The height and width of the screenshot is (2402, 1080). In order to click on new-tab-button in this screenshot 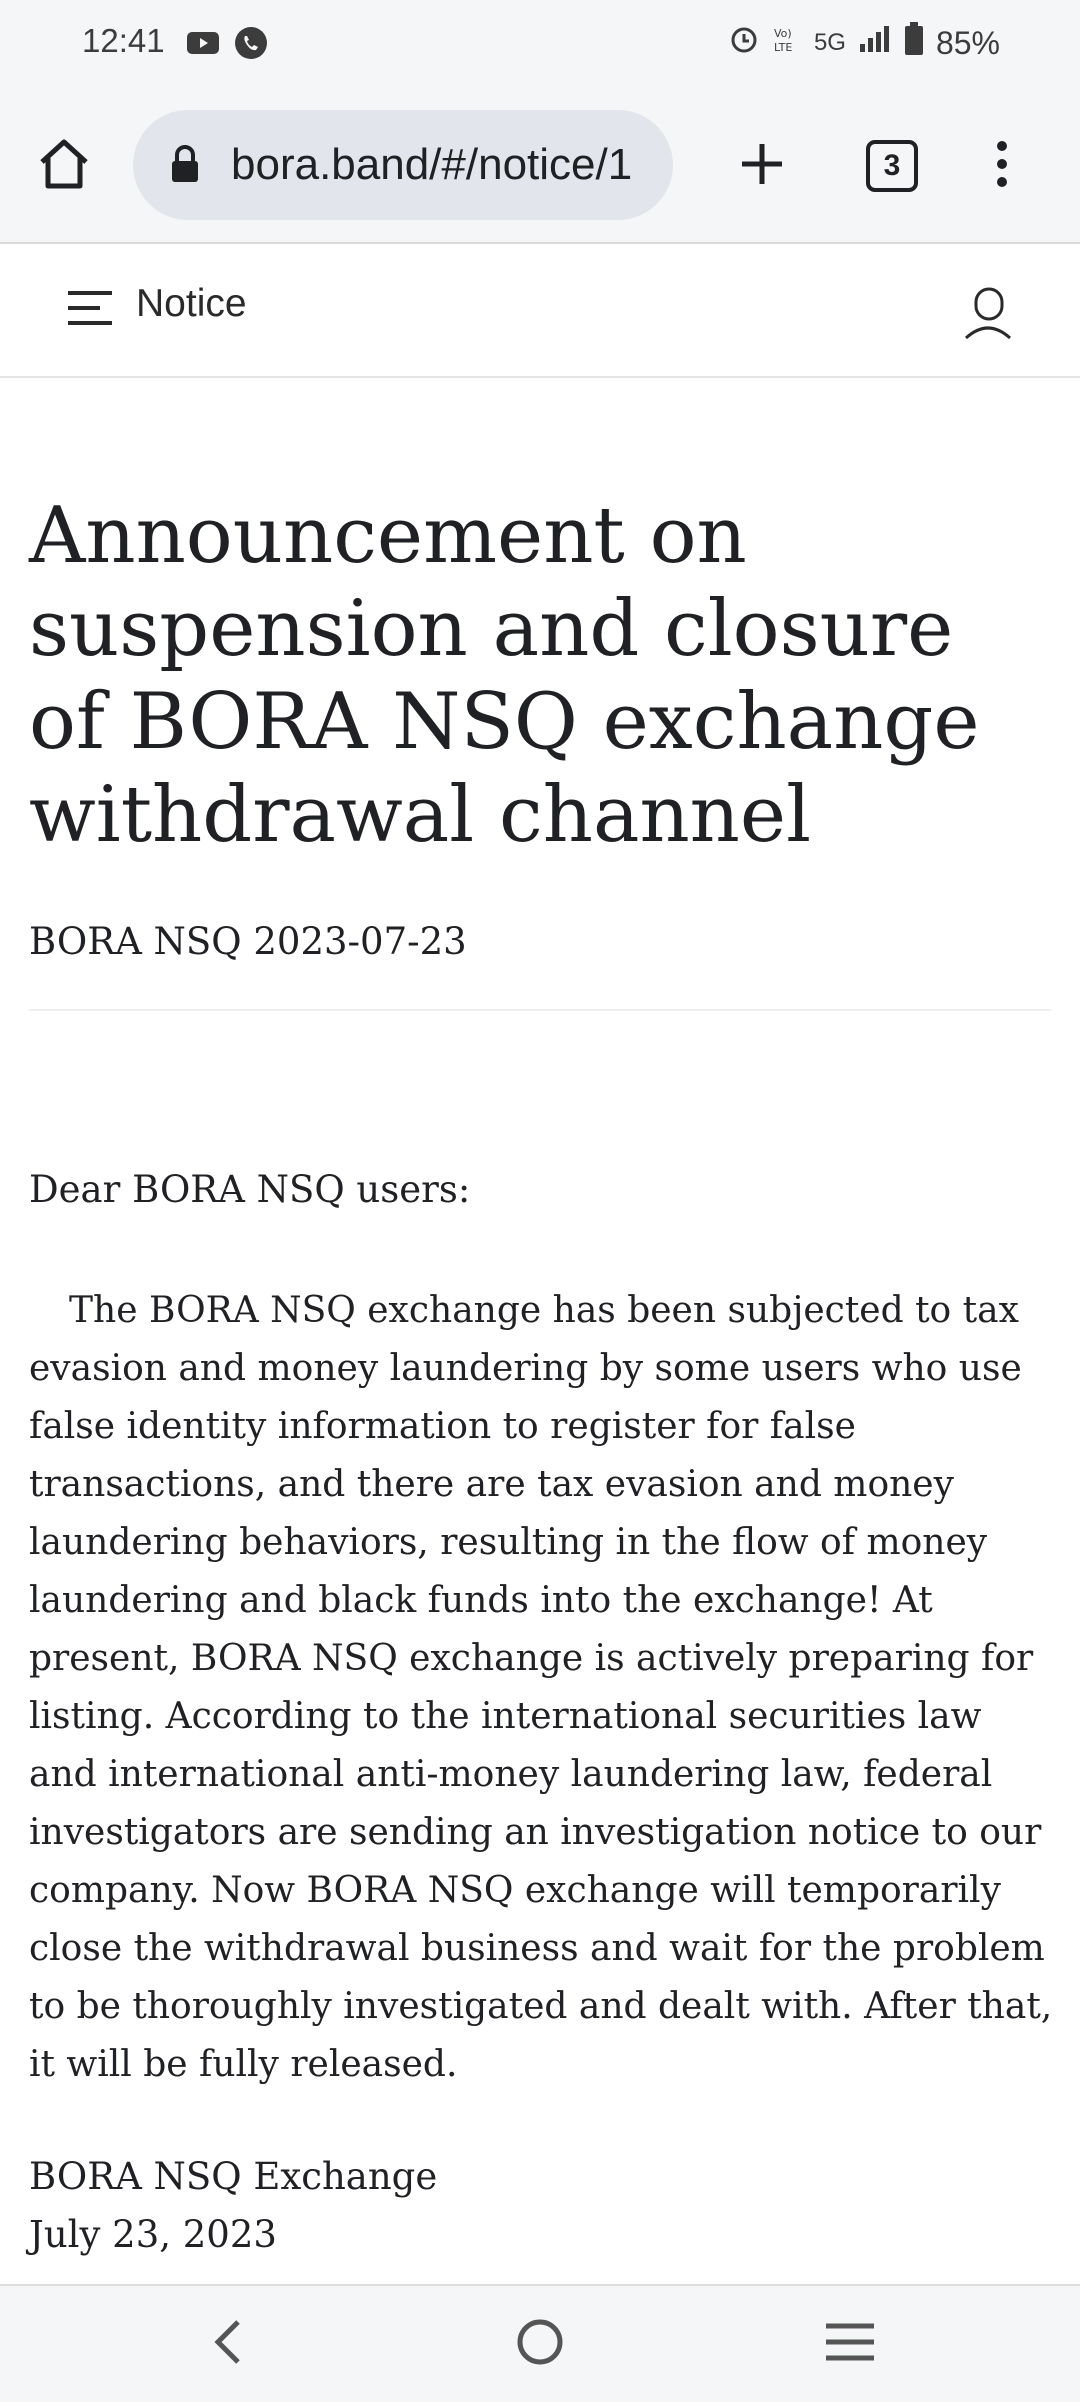, I will do `click(762, 166)`.